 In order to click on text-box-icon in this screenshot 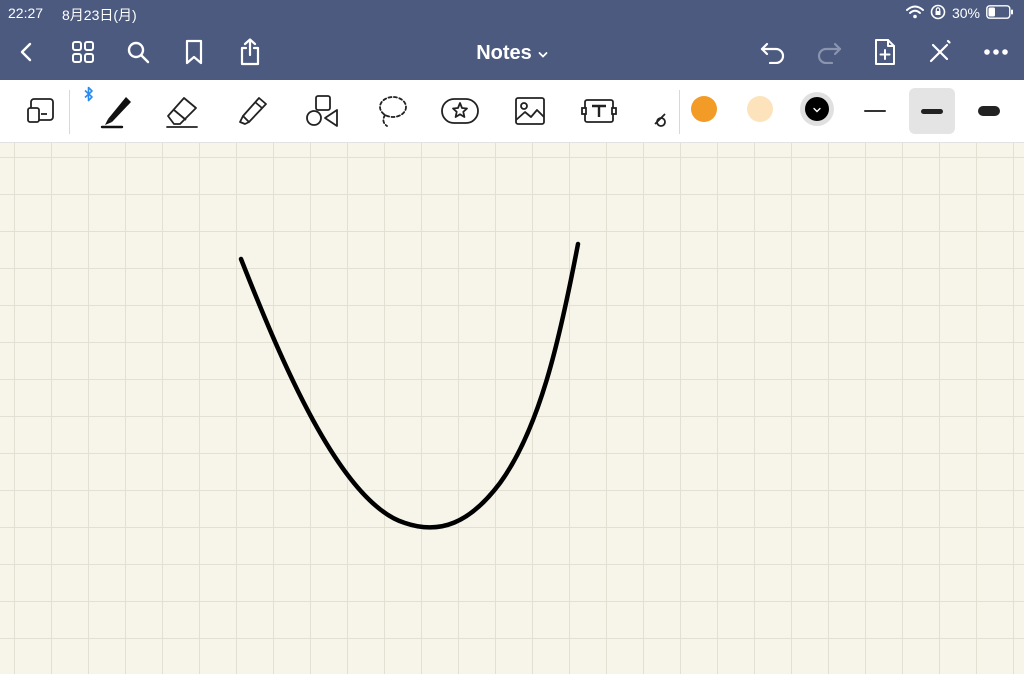, I will do `click(599, 111)`.